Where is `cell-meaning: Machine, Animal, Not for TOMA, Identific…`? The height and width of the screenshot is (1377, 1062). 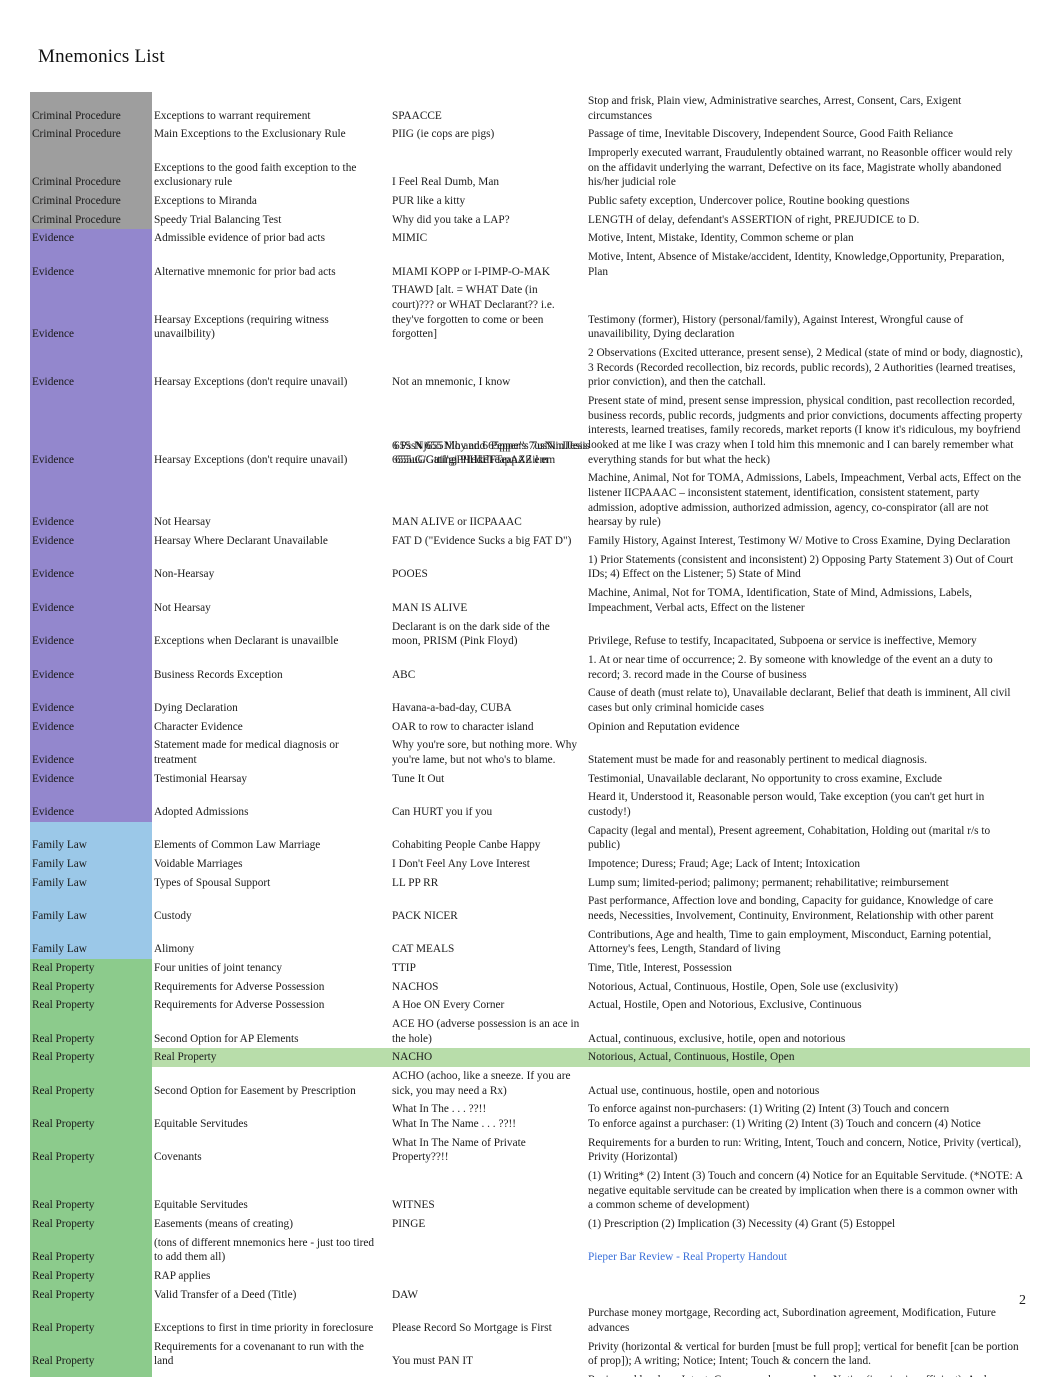 cell-meaning: Machine, Animal, Not for TOMA, Identific… is located at coordinates (780, 600).